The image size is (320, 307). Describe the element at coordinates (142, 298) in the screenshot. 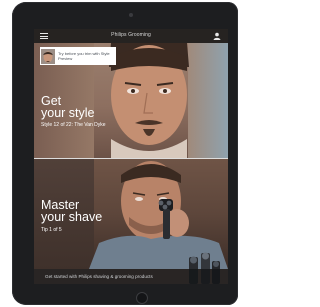

I see `home-button` at that location.